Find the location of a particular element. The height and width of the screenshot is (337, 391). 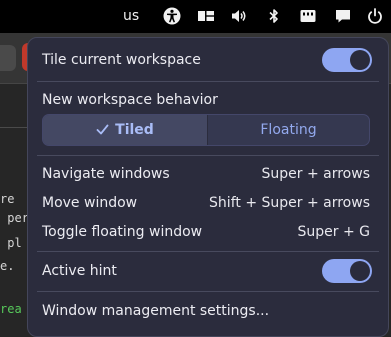

volume-icon is located at coordinates (239, 16).